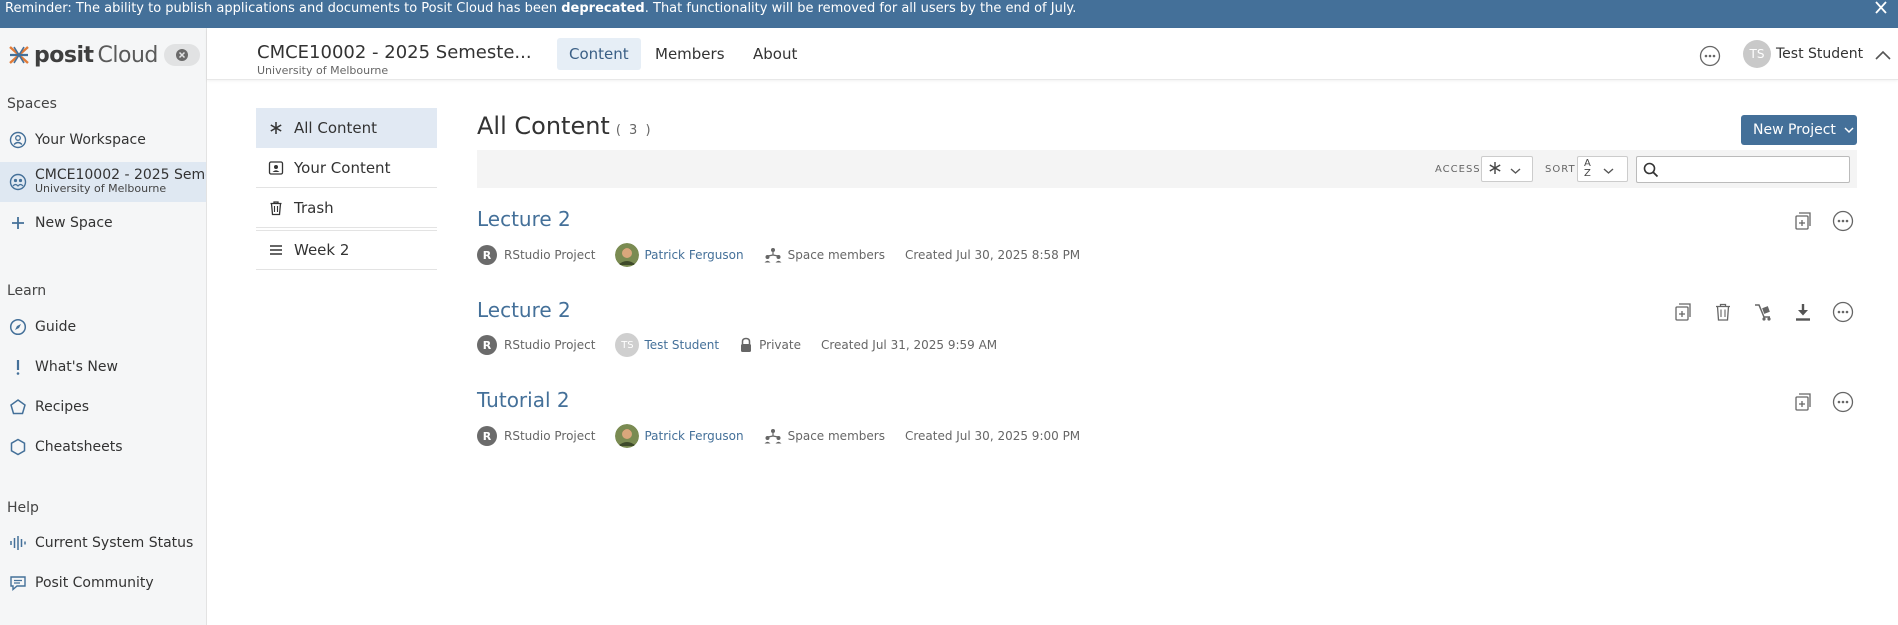  Describe the element at coordinates (346, 208) in the screenshot. I see `filter-trash: Trash` at that location.